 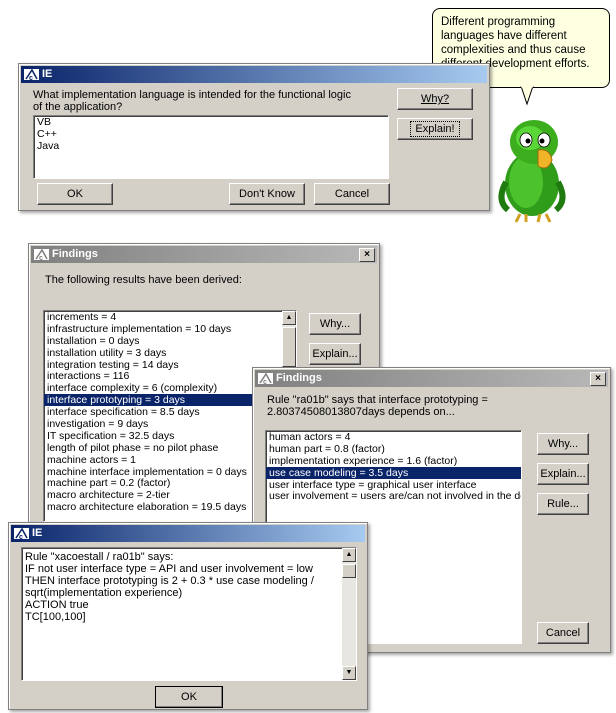 I want to click on scroll-down-icon: ▼, so click(x=349, y=673).